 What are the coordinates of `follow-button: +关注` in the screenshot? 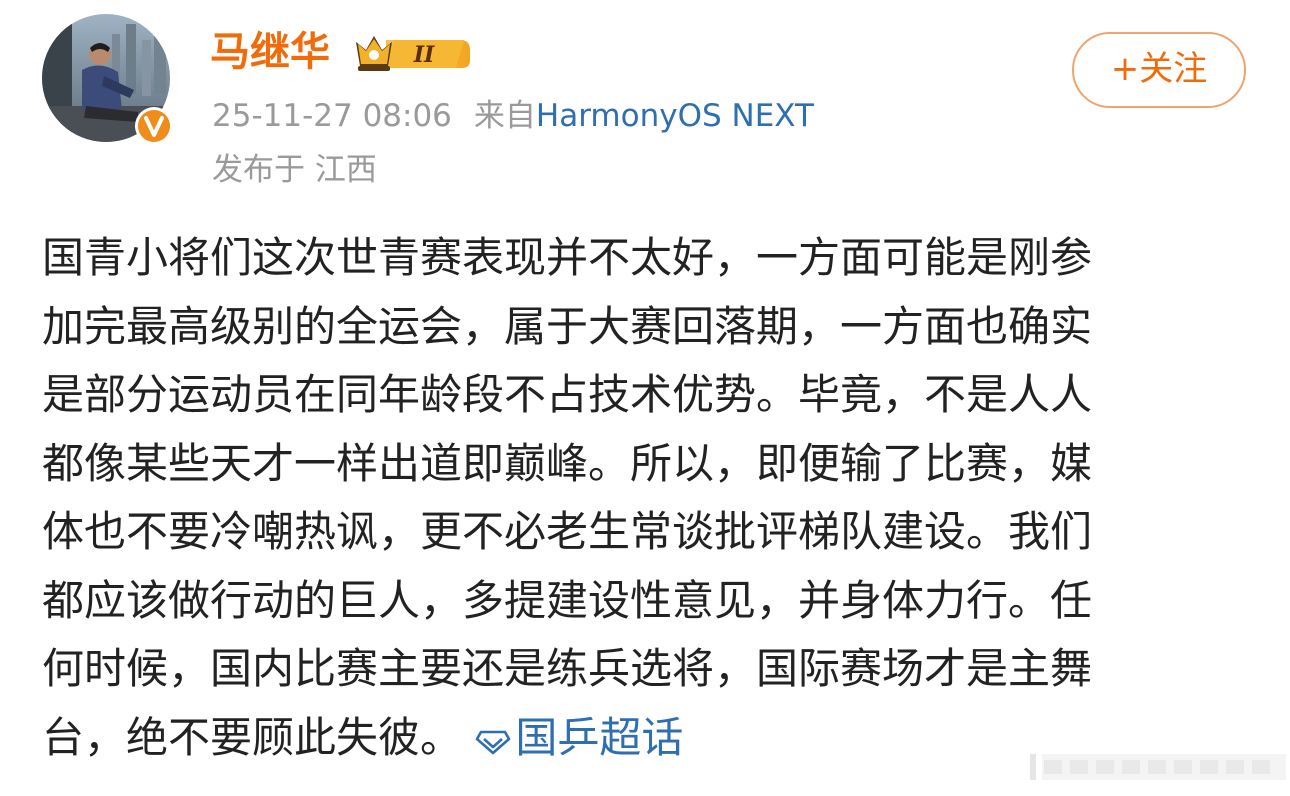 It's located at (1159, 70).